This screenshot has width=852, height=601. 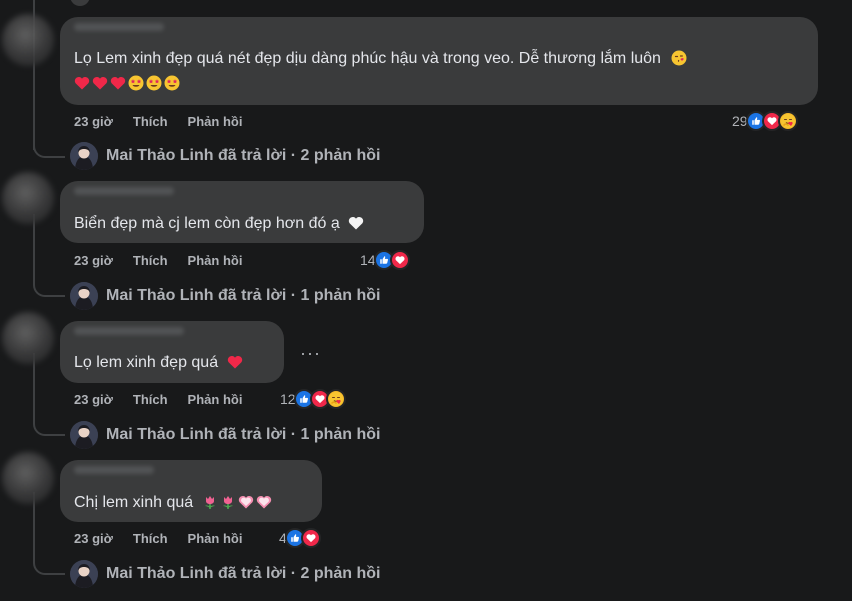 What do you see at coordinates (174, 503) in the screenshot?
I see `comment-text: Chị lem xinh quá` at bounding box center [174, 503].